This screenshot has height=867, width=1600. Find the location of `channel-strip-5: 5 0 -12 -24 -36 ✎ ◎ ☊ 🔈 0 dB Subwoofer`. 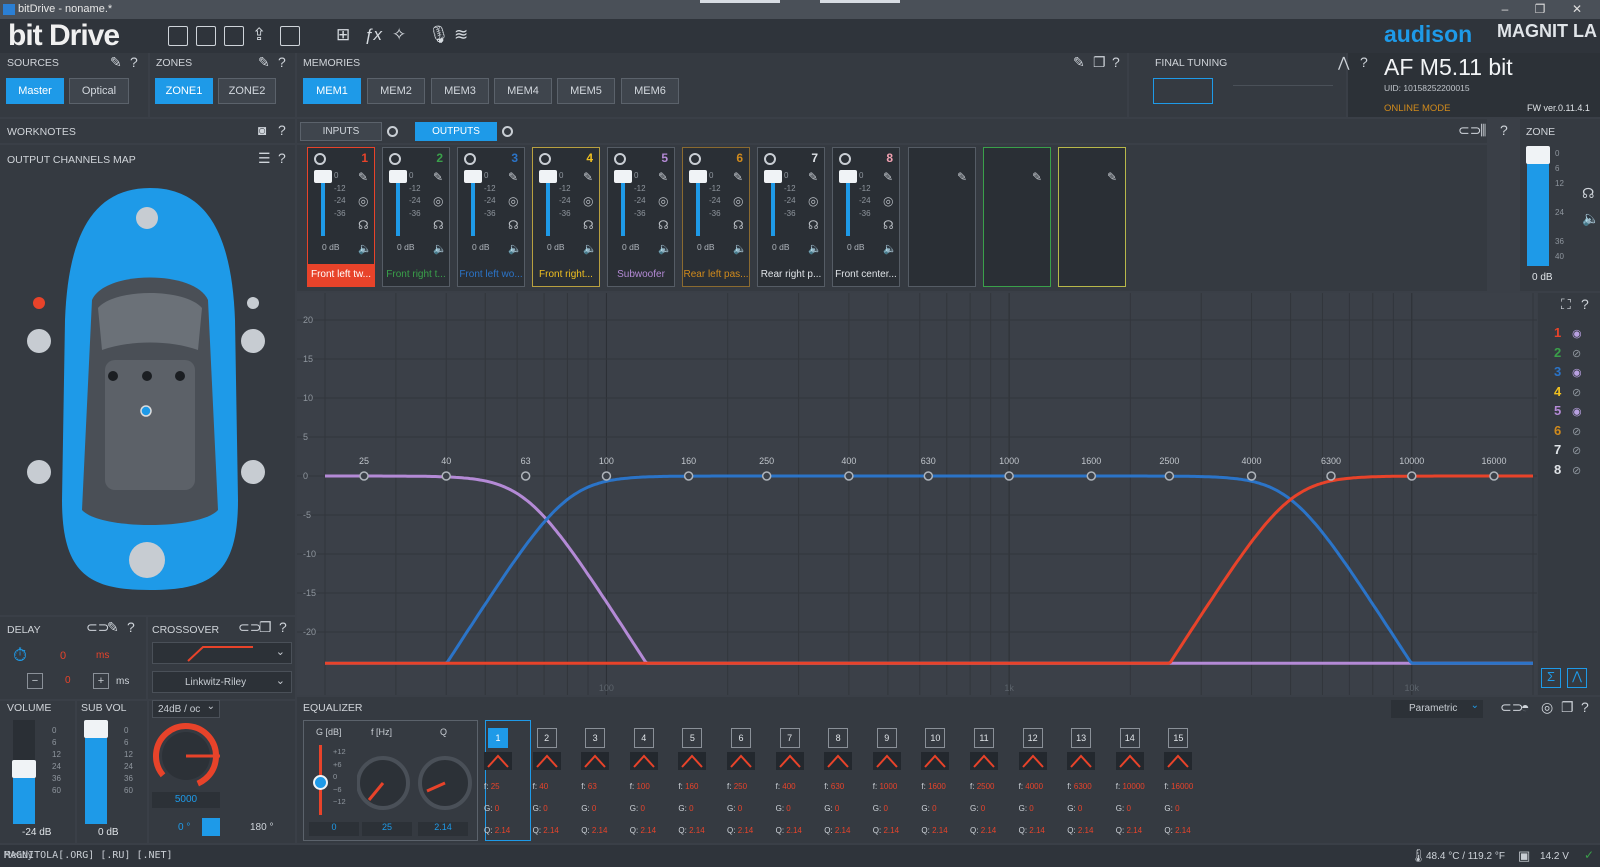

channel-strip-5: 5 0 -12 -24 -36 ✎ ◎ ☊ 🔈 0 dB Subwoofer is located at coordinates (641, 217).